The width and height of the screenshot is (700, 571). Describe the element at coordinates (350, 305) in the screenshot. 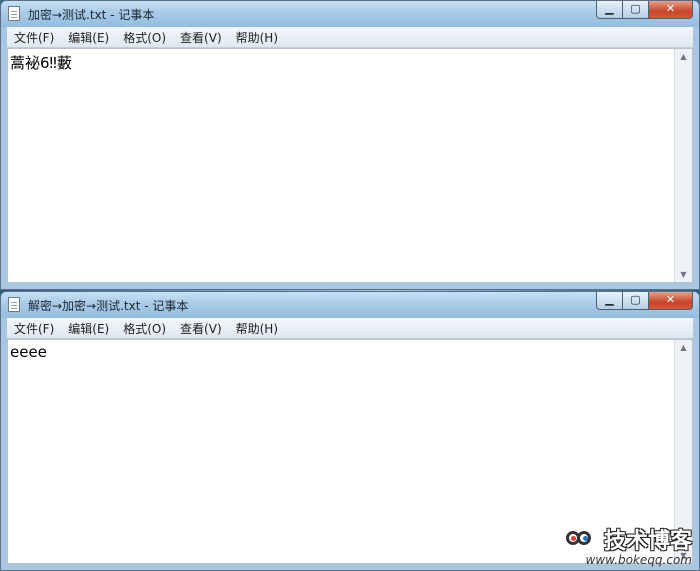

I see `title-bar: 解密→加密→测试.txt - 记事本 ▁ ▢ ✕` at that location.